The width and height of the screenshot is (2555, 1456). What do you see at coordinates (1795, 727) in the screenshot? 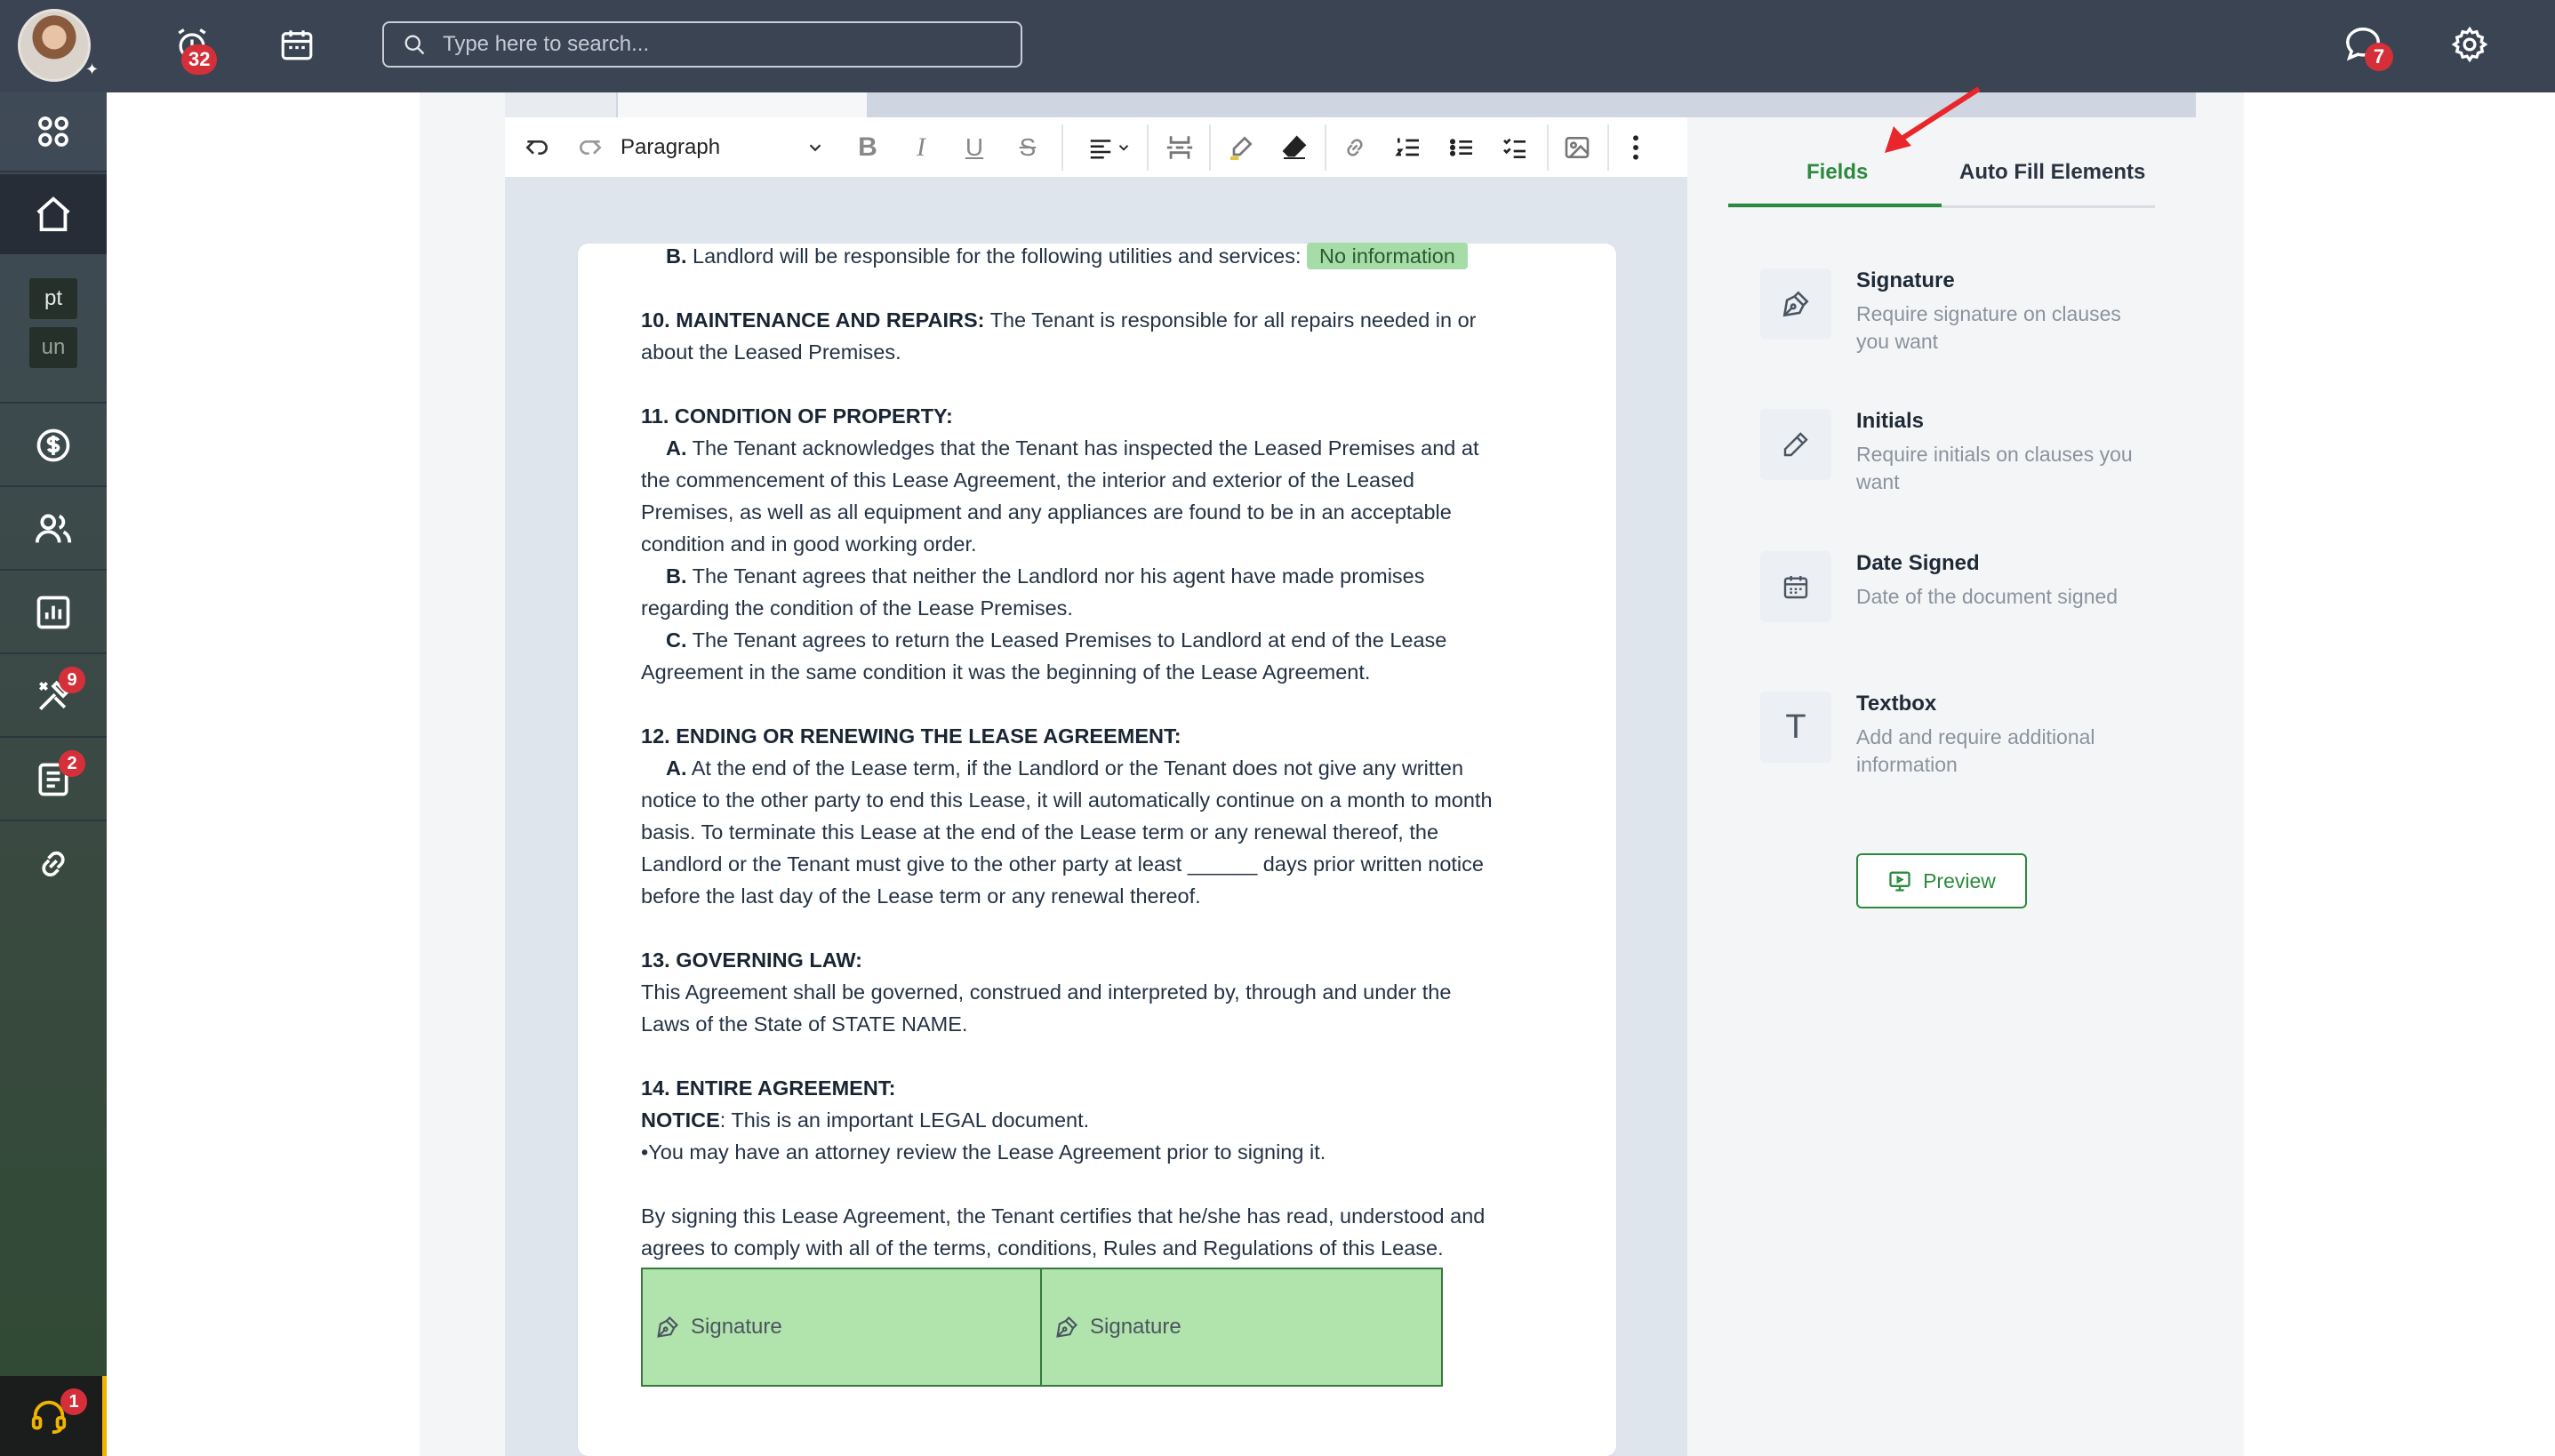
I see `text-t-icon: T` at bounding box center [1795, 727].